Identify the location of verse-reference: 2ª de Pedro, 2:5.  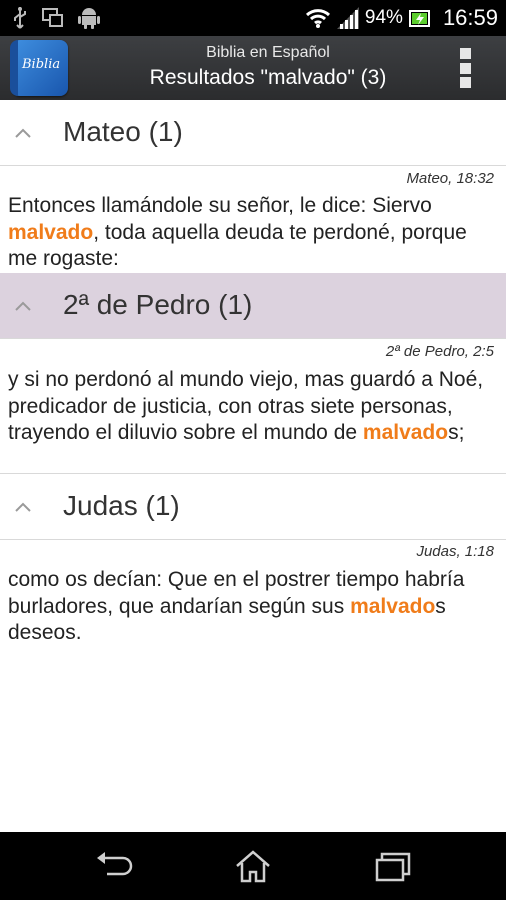
(439, 351).